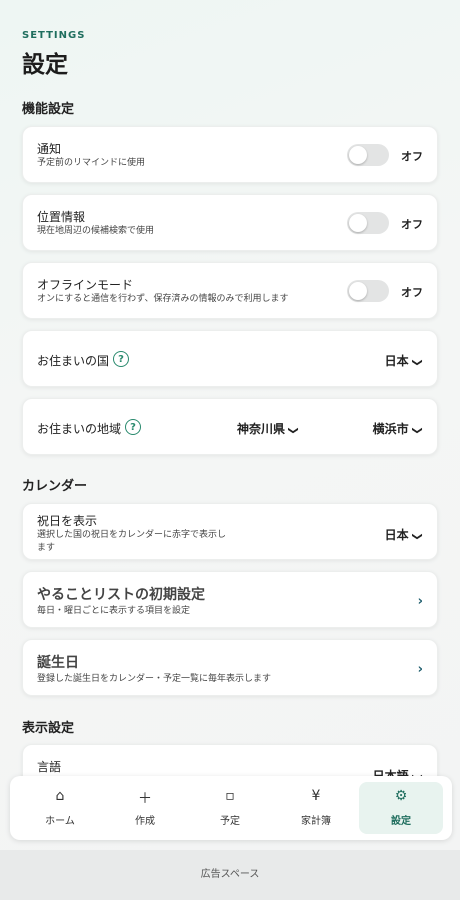 The height and width of the screenshot is (900, 460). Describe the element at coordinates (230, 426) in the screenshot. I see `region-row: お住まいの地域 ? 神奈川県 ❯ 横浜市 ❯` at that location.